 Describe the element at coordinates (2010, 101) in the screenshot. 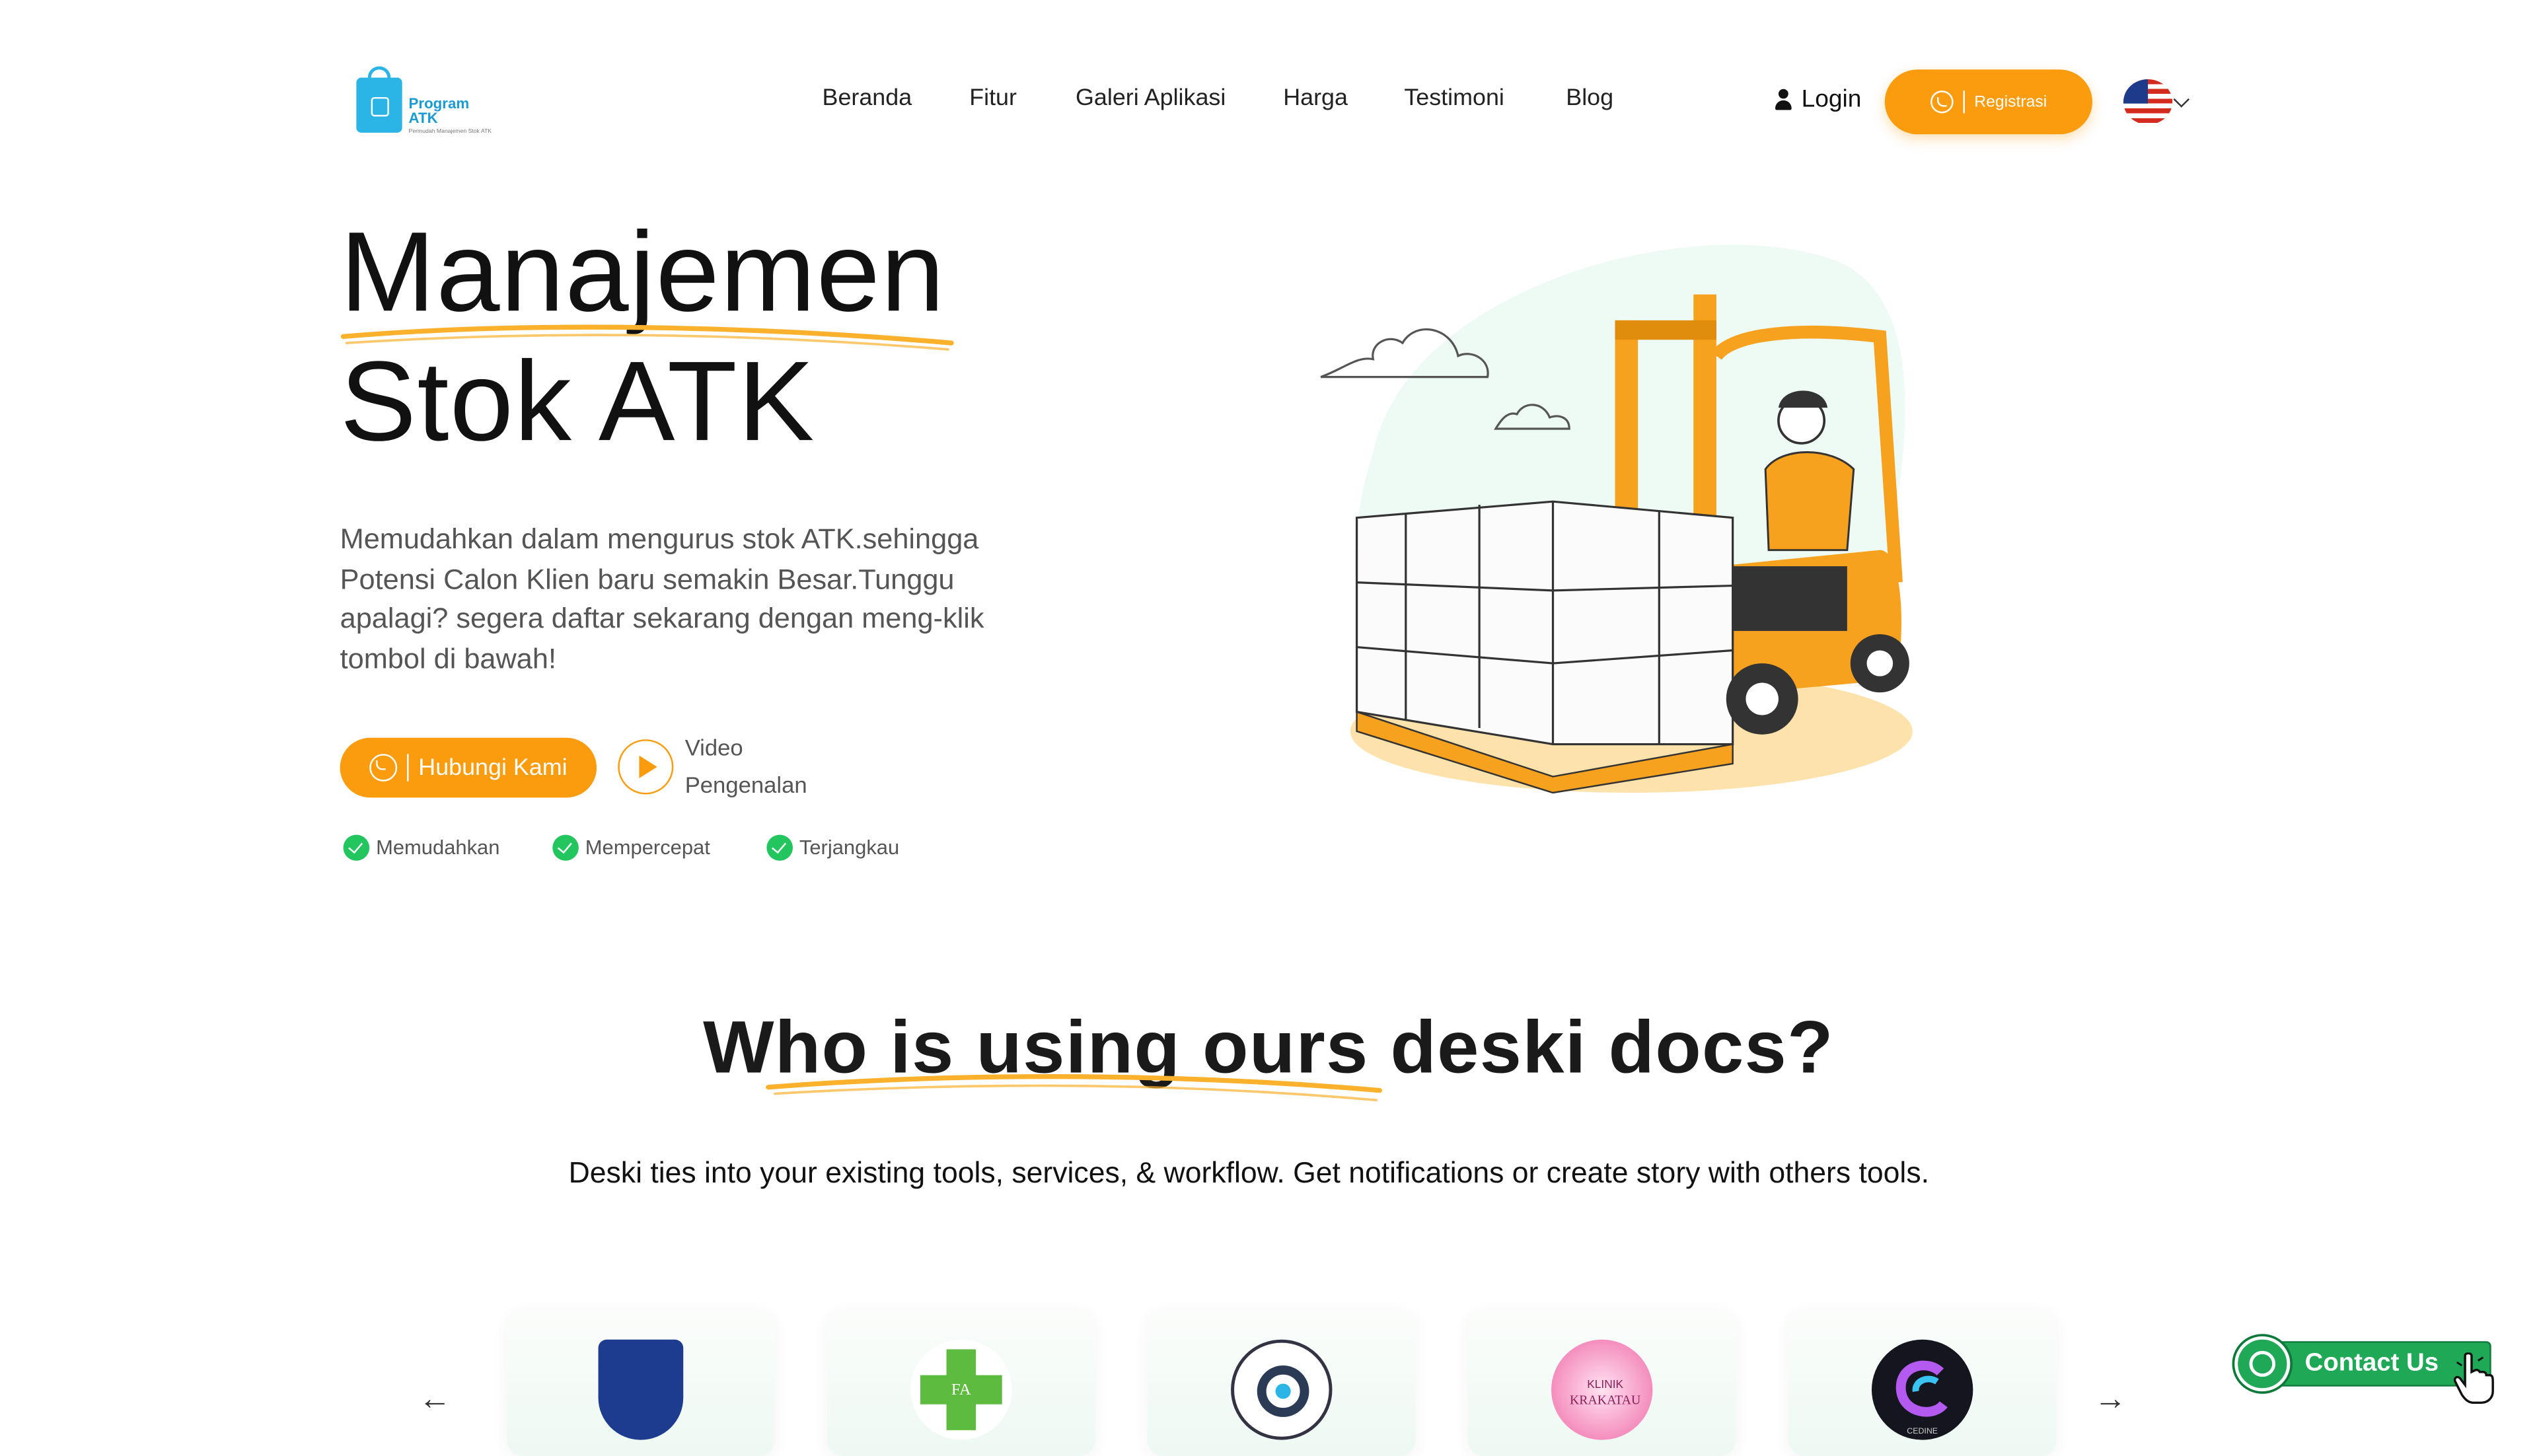

I see `register-label: Registrasi` at that location.